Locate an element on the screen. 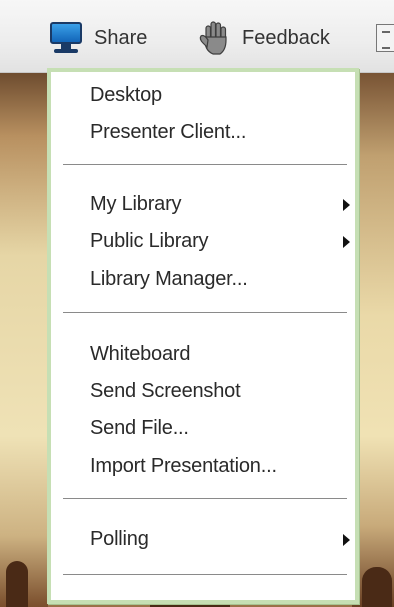 The height and width of the screenshot is (607, 394). toolbar-overflow-icon is located at coordinates (385, 38).